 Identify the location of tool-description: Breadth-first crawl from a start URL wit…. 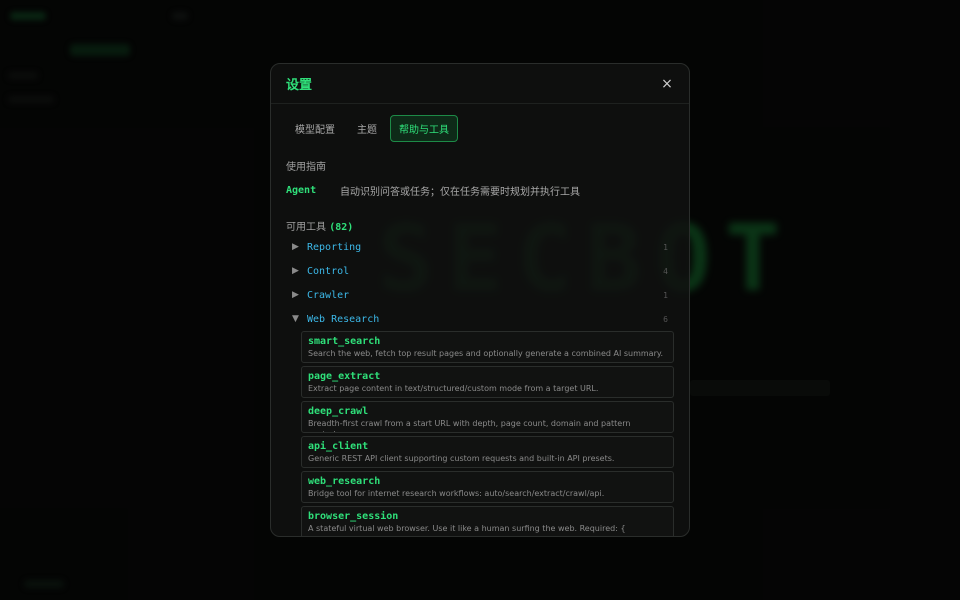
(469, 425).